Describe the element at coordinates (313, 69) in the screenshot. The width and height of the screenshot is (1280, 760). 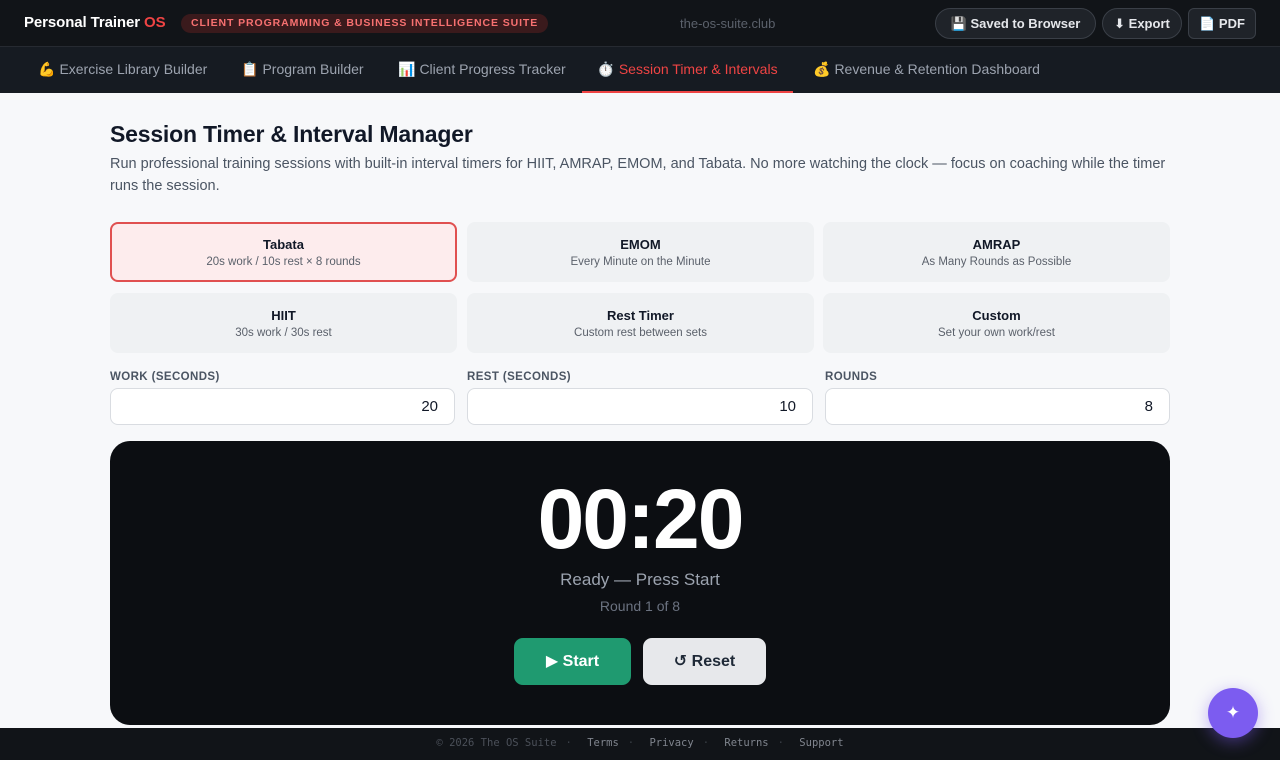
I see `tab-label: Program Builder` at that location.